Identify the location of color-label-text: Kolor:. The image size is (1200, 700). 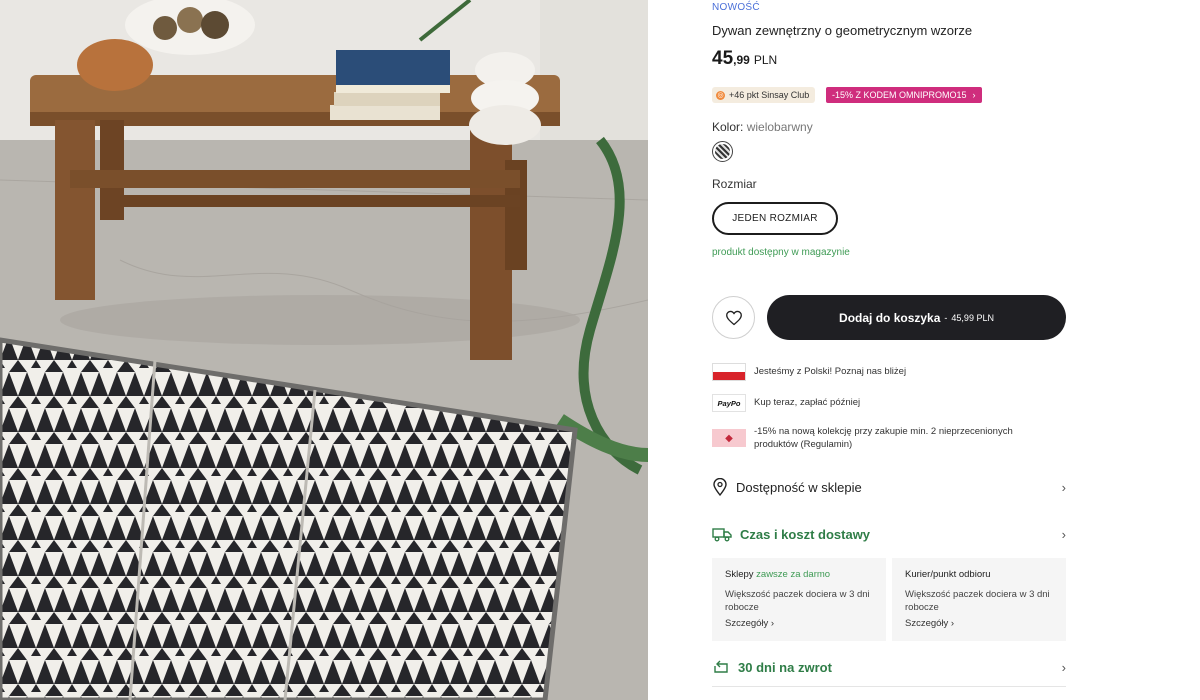
(728, 127).